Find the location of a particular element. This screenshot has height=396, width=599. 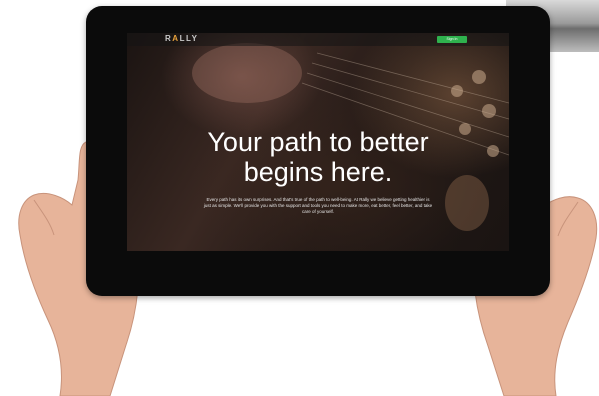

headline-line-1: Your path to better is located at coordinates (318, 142).